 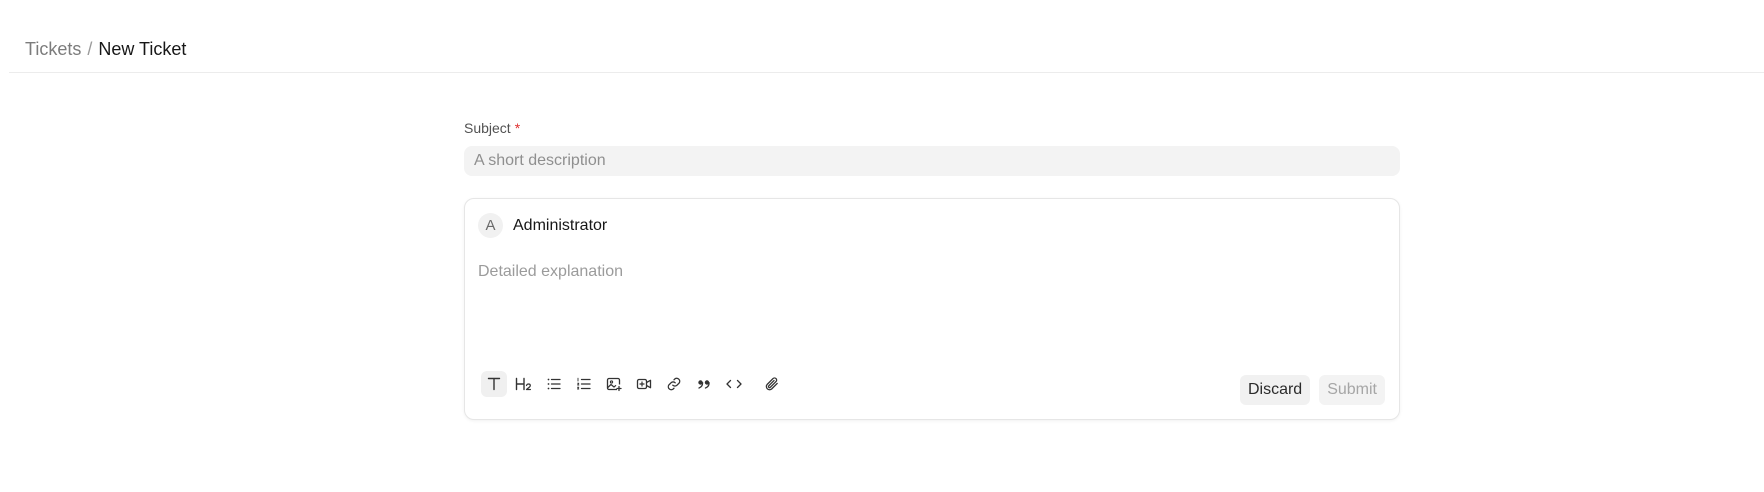 I want to click on author-row: A Administrator, so click(x=542, y=225).